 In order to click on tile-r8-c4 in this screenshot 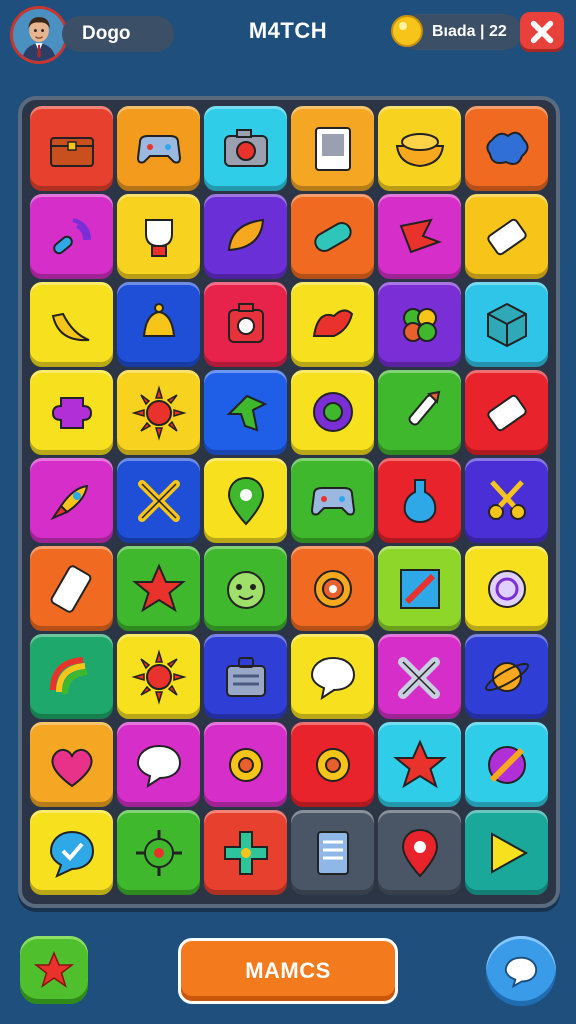, I will do `click(332, 764)`.